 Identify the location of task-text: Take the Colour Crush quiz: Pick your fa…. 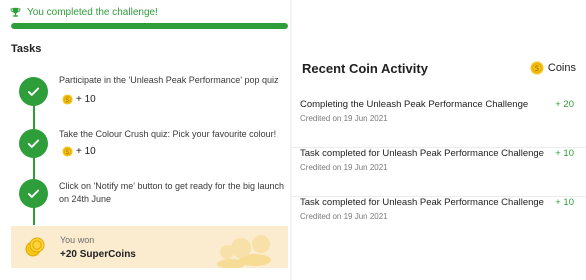
(168, 134).